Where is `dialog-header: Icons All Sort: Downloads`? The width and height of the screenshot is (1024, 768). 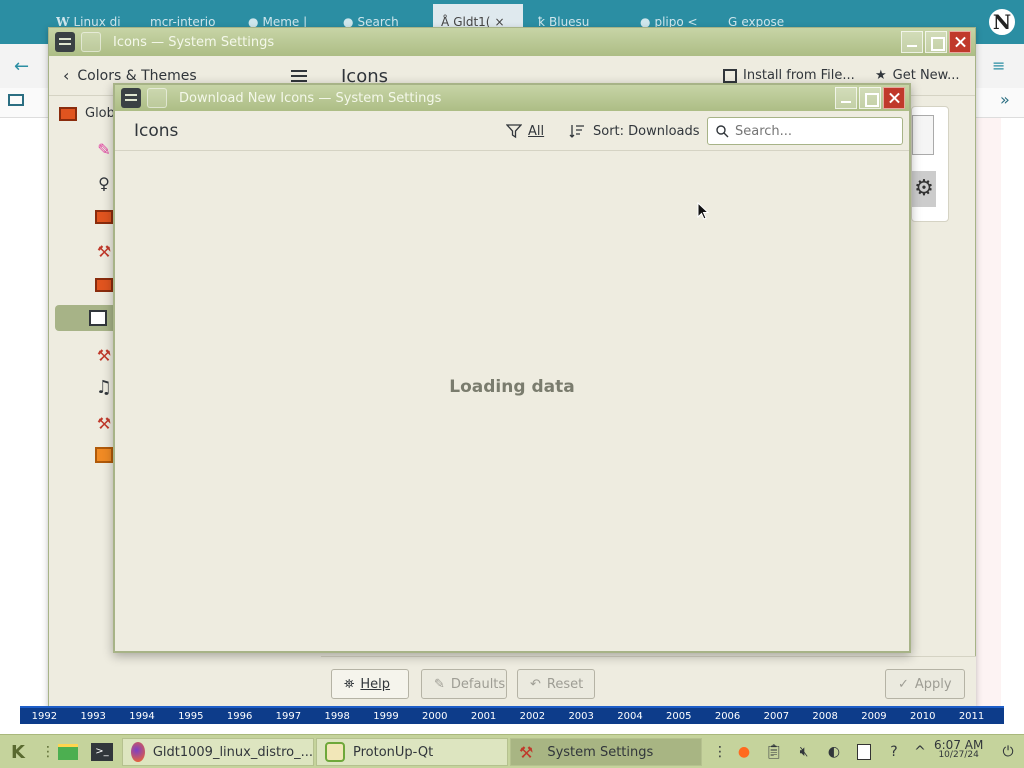 dialog-header: Icons All Sort: Downloads is located at coordinates (512, 131).